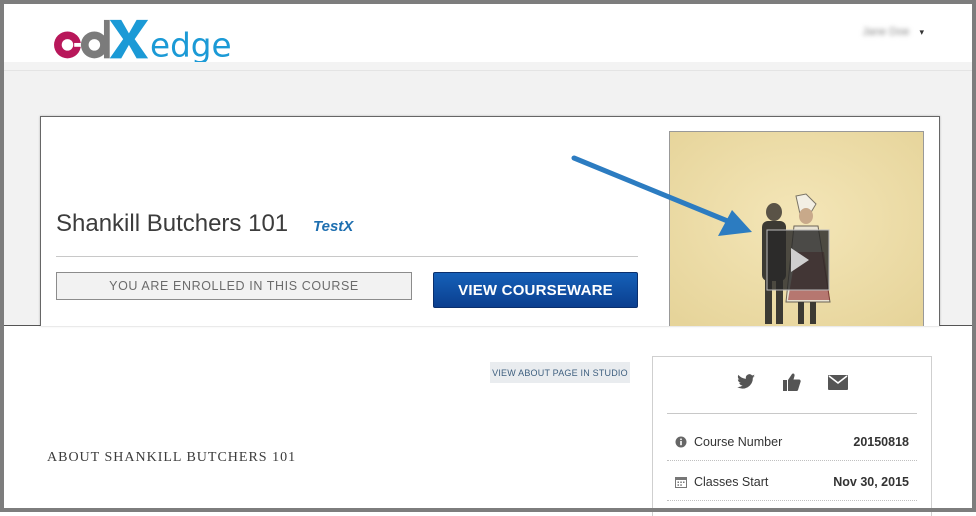 The height and width of the screenshot is (516, 976). I want to click on share-icons, so click(792, 383).